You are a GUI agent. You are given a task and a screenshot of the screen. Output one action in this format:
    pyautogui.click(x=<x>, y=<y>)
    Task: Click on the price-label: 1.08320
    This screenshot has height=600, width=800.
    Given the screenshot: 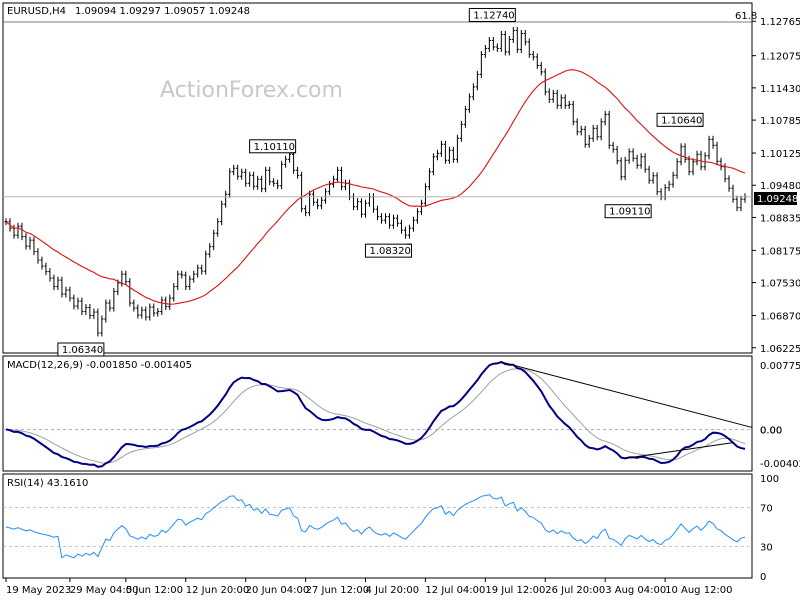 What is the action you would take?
    pyautogui.click(x=388, y=250)
    